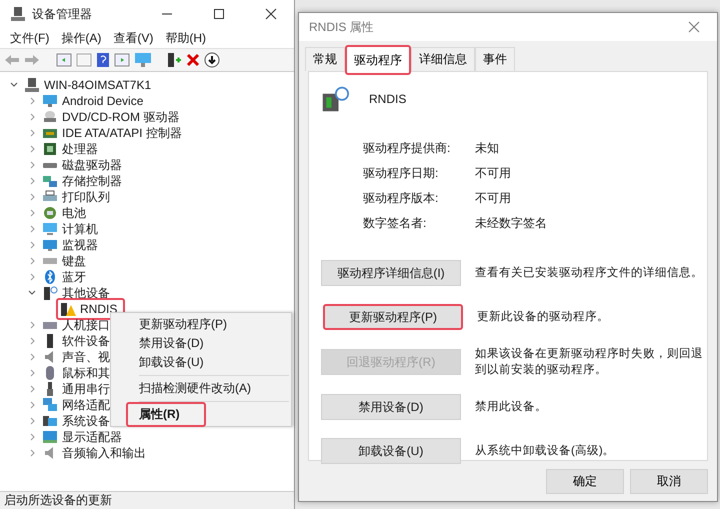 This screenshot has height=509, width=720. What do you see at coordinates (104, 453) in the screenshot?
I see `tree-item: 音频输入和输出` at bounding box center [104, 453].